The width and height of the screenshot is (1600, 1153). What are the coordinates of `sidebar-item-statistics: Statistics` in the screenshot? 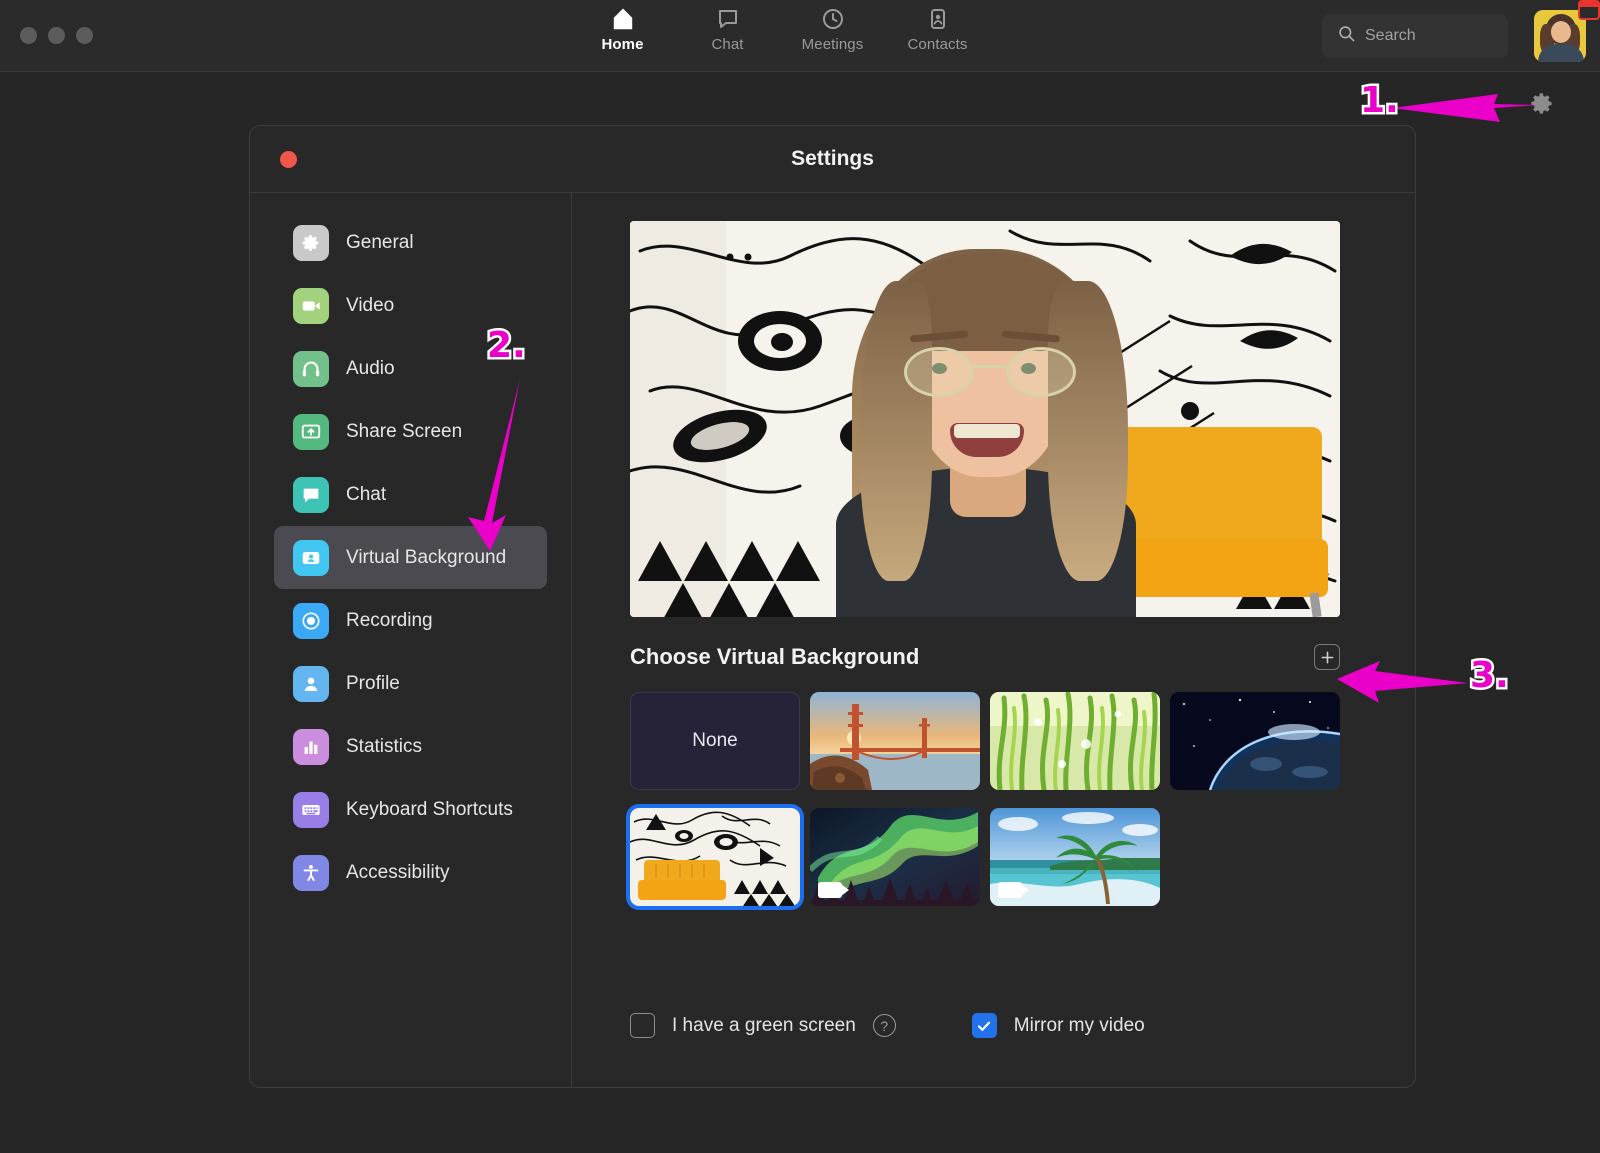 It's located at (410, 746).